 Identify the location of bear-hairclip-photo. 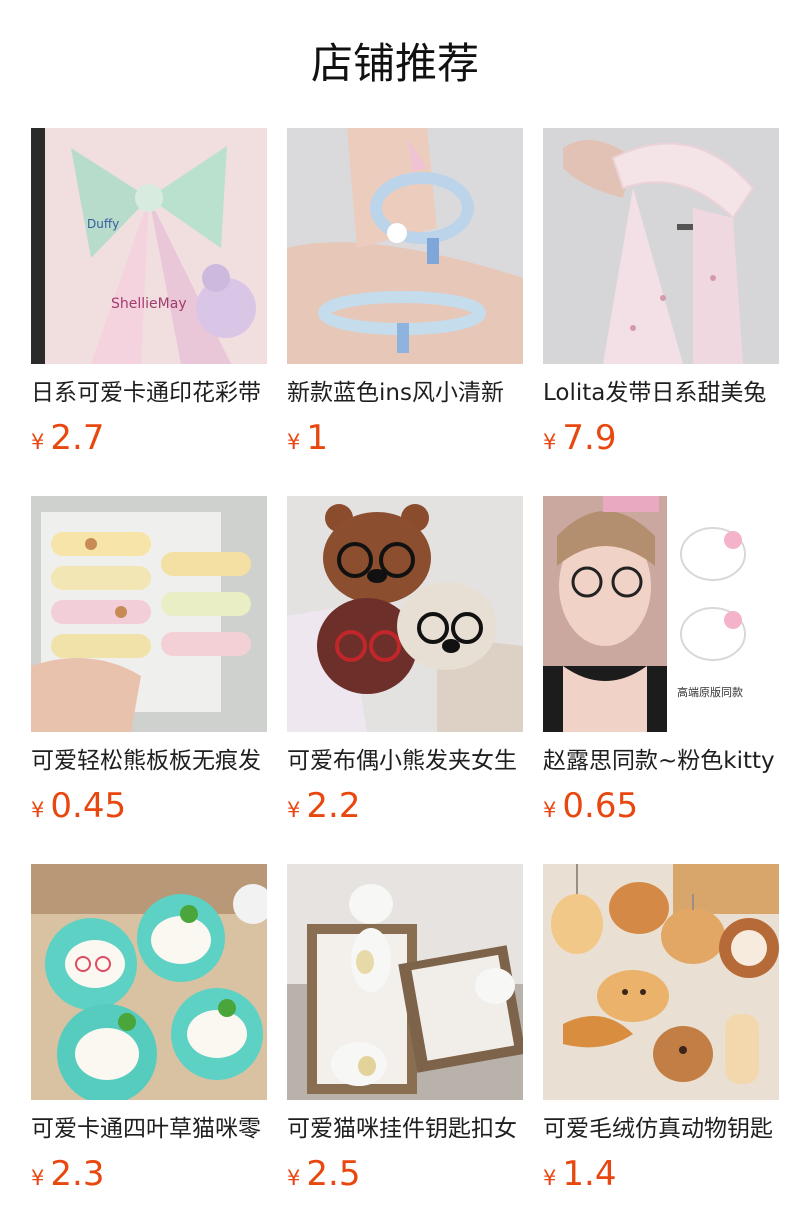
(149, 614).